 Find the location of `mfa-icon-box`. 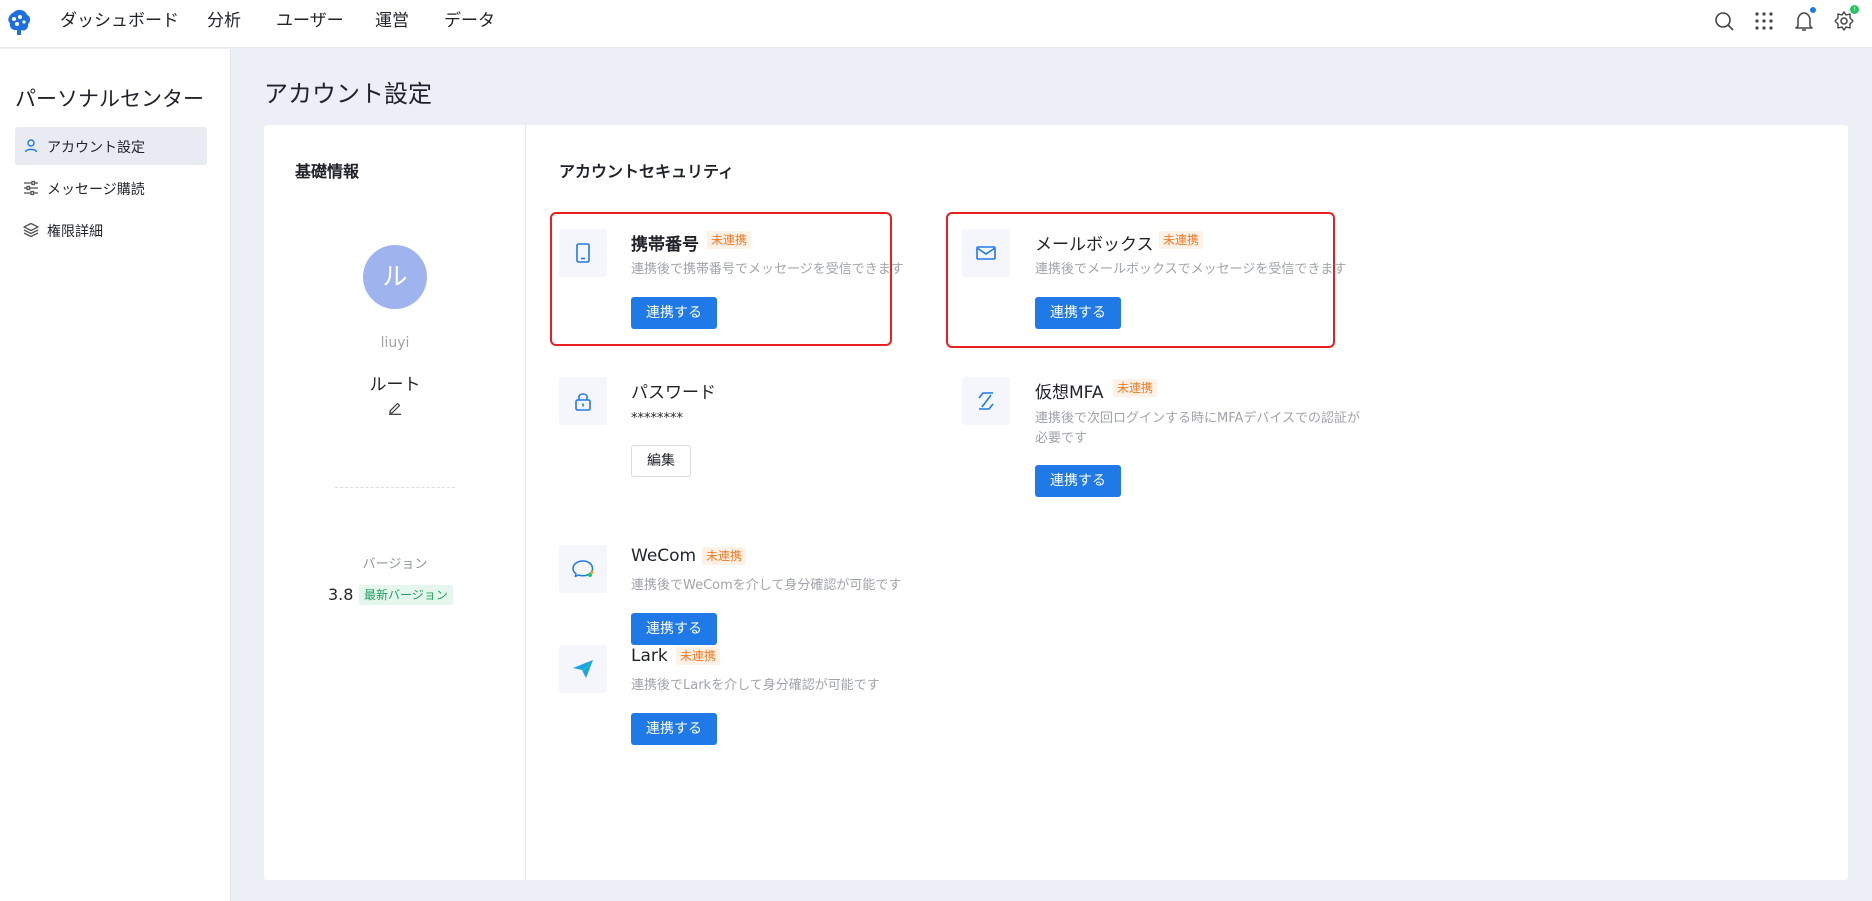

mfa-icon-box is located at coordinates (986, 401).